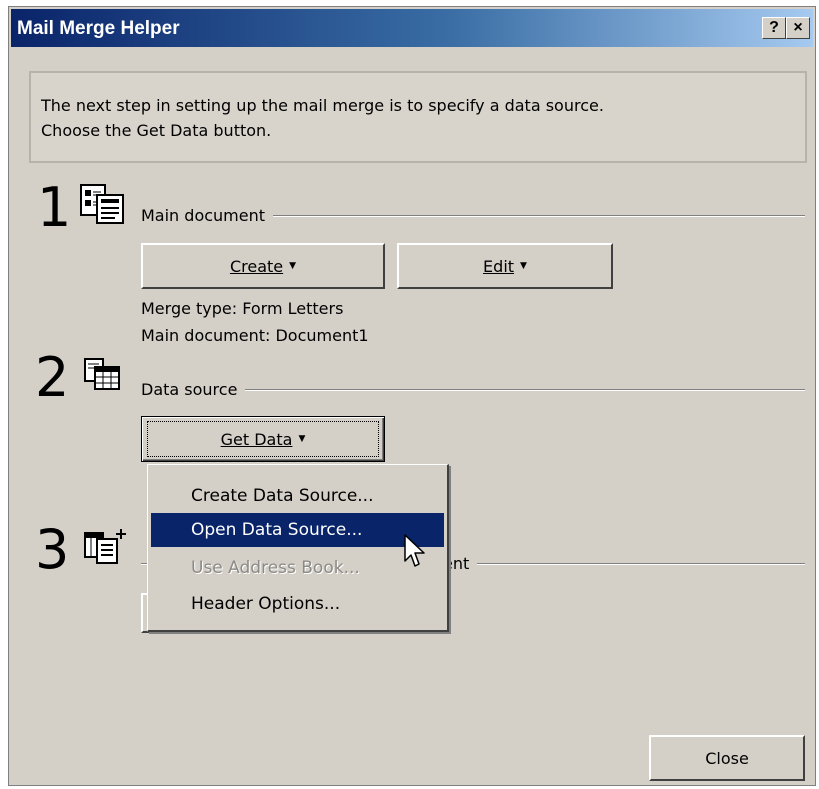 This screenshot has height=789, width=819. I want to click on main-document-text: Main document: Document1, so click(255, 335).